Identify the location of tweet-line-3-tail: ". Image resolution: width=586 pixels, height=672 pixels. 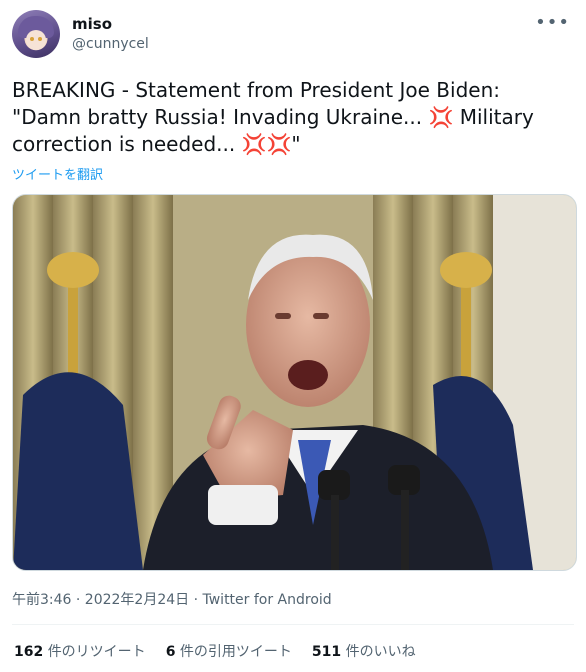
(296, 144).